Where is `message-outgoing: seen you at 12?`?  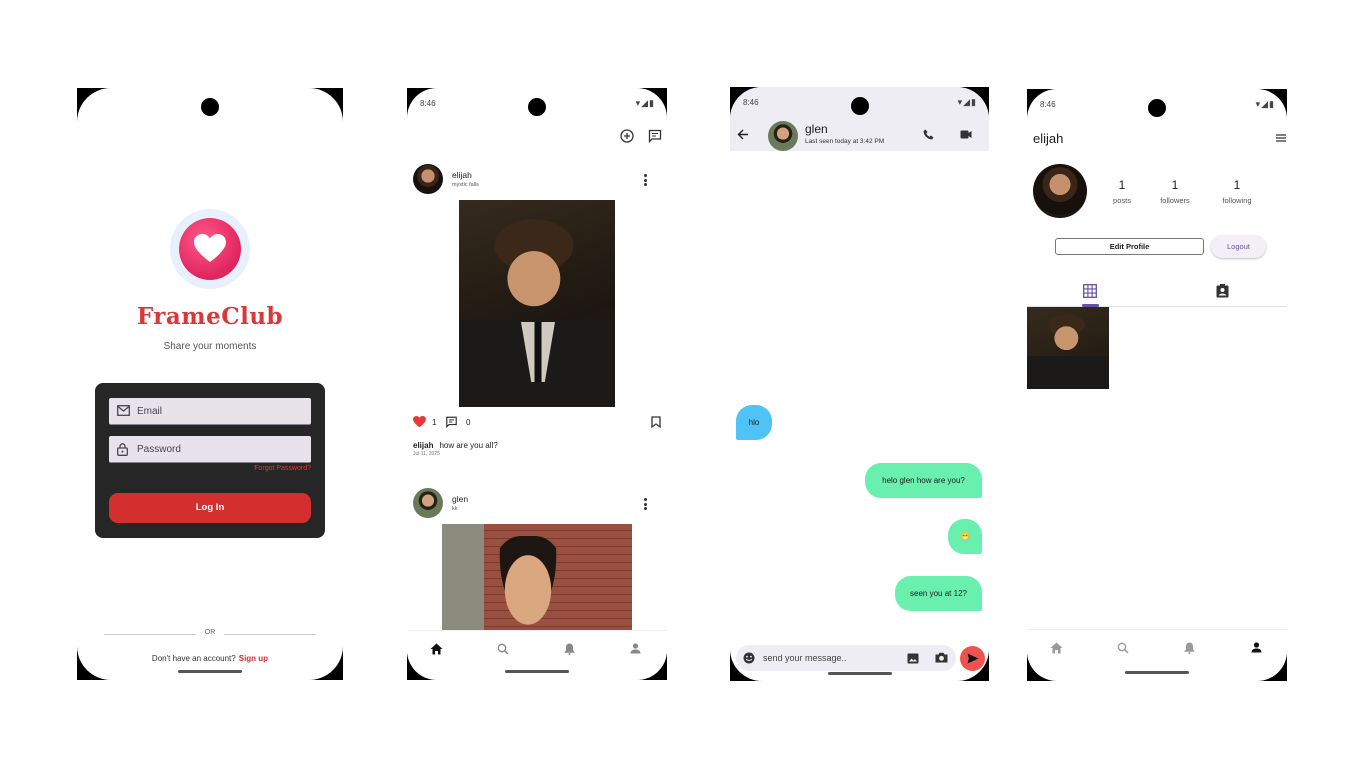
message-outgoing: seen you at 12? is located at coordinates (938, 593).